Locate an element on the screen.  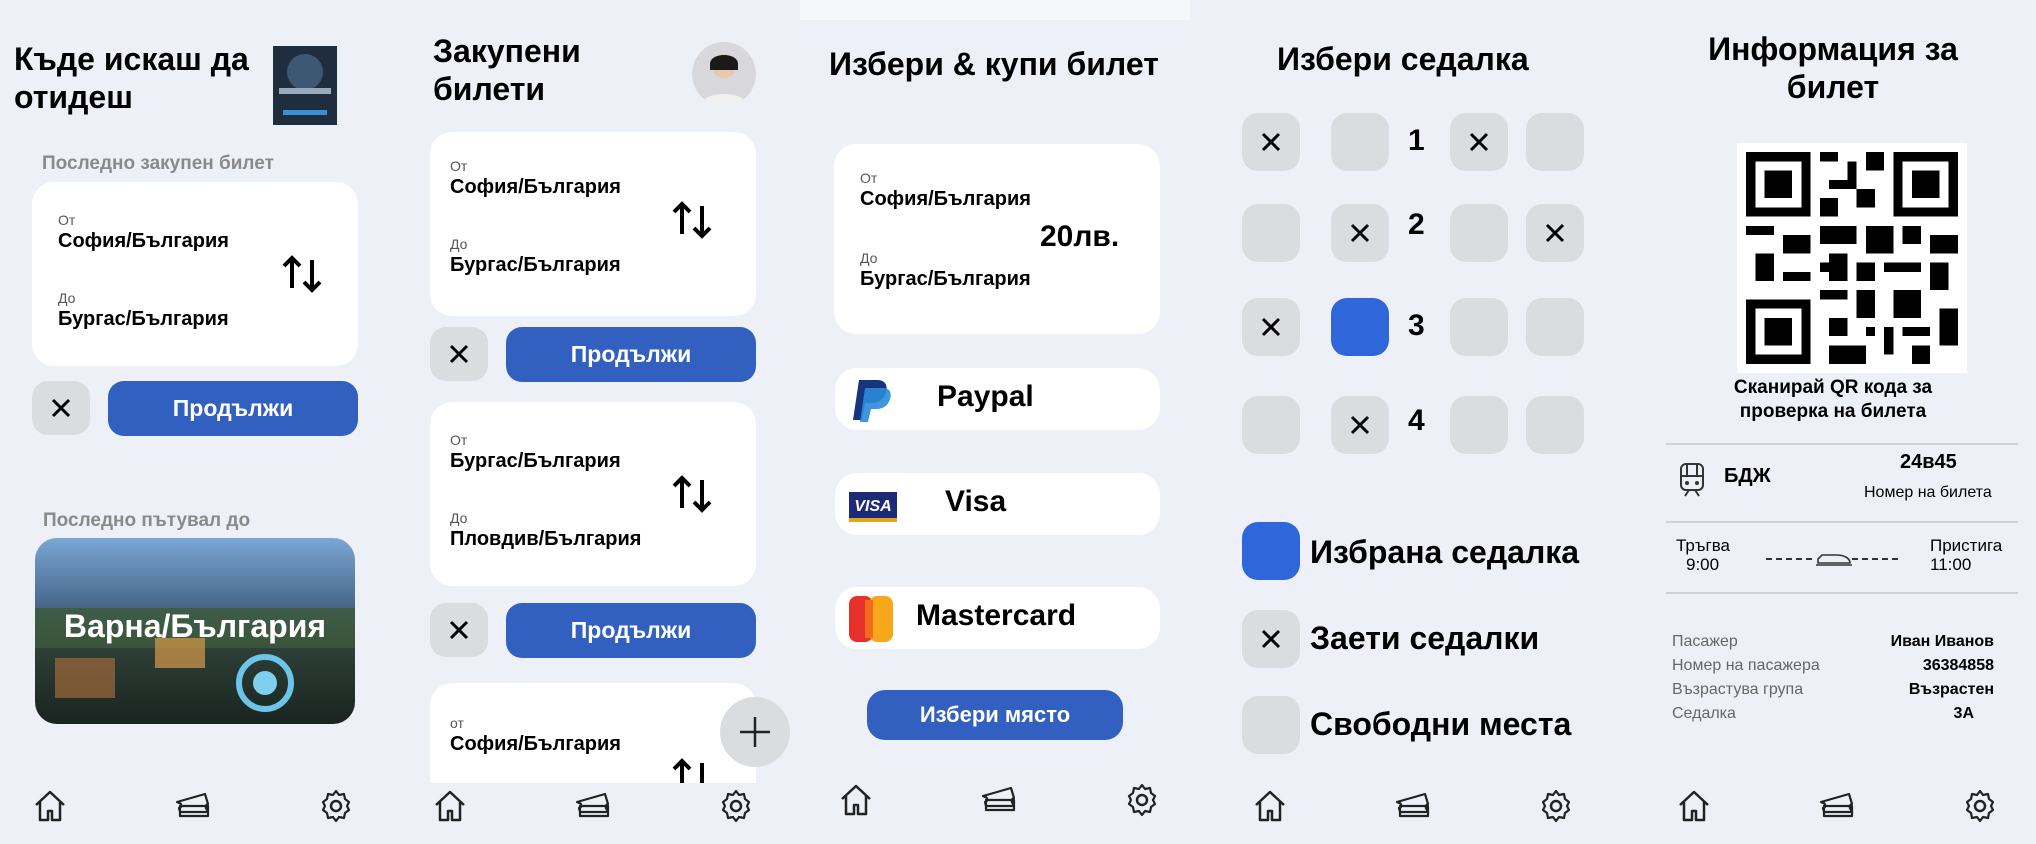
plus-icon is located at coordinates (755, 732).